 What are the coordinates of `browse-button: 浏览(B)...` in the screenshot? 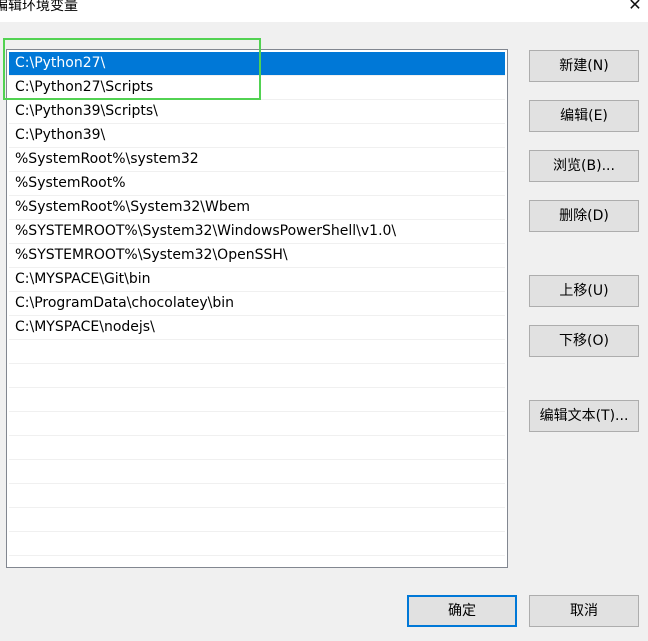 It's located at (584, 166).